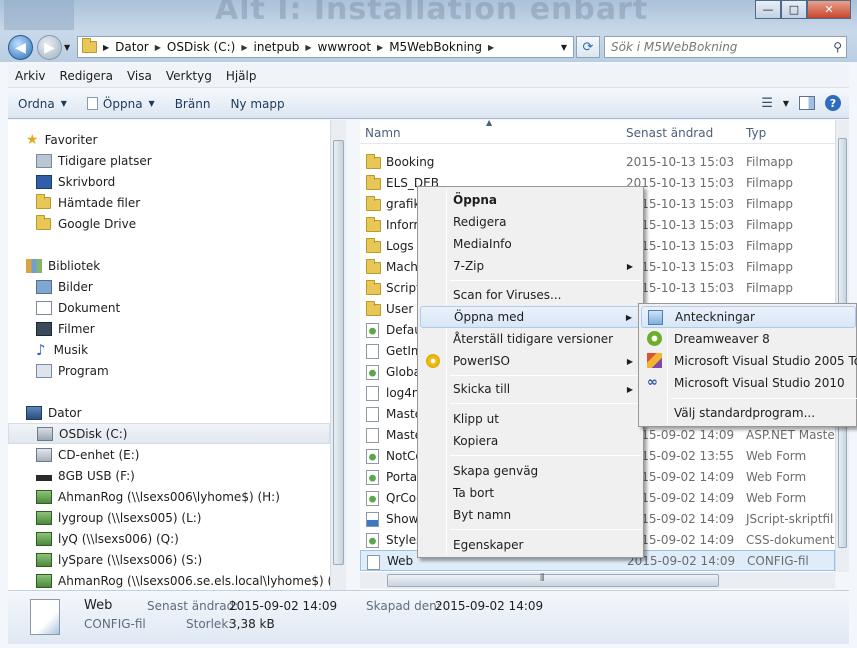  Describe the element at coordinates (756, 133) in the screenshot. I see `column-type: Typ` at that location.